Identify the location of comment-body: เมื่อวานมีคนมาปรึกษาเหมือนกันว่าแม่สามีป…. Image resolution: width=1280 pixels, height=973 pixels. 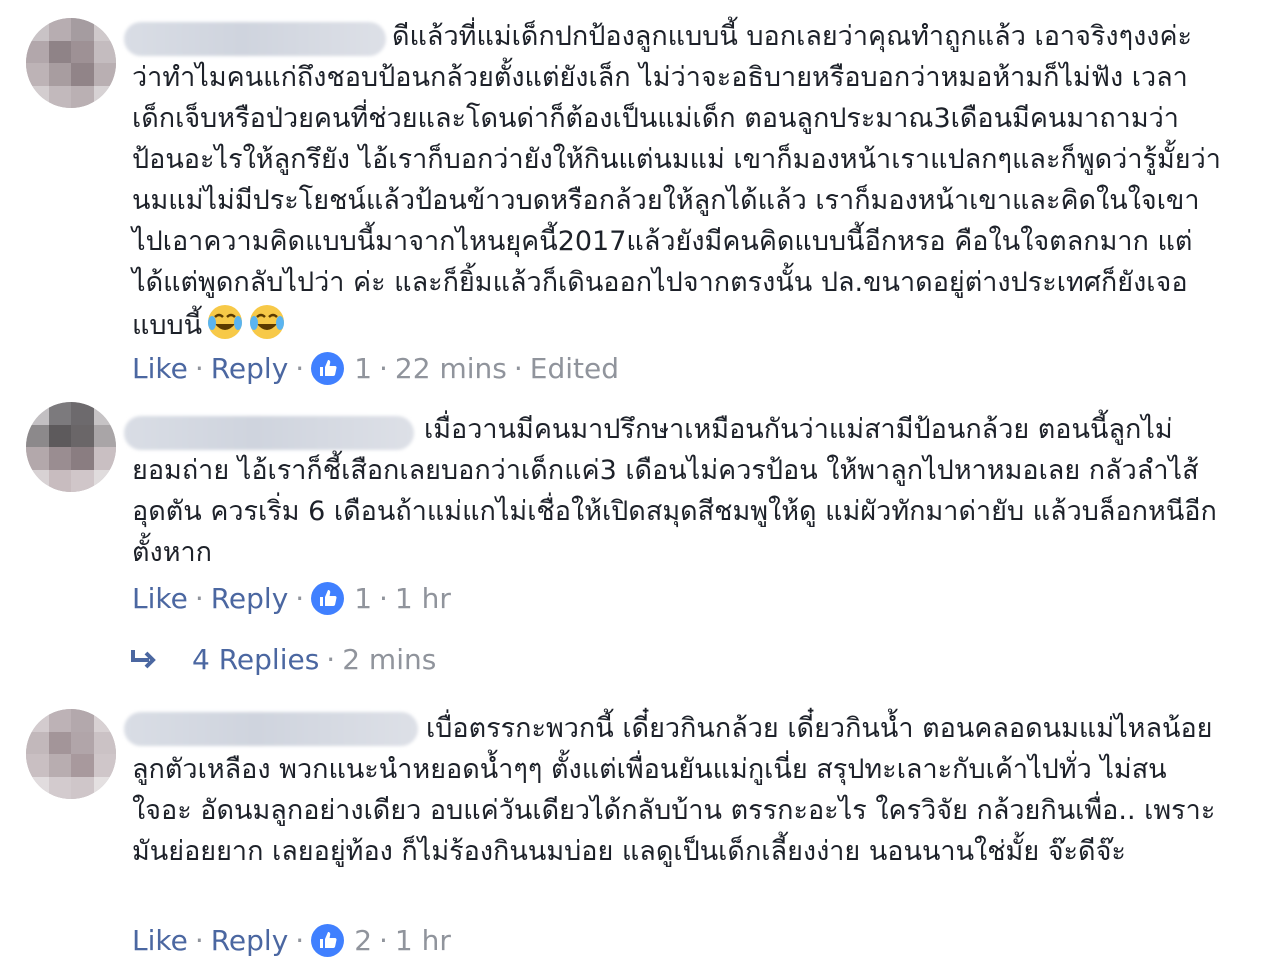
(674, 491).